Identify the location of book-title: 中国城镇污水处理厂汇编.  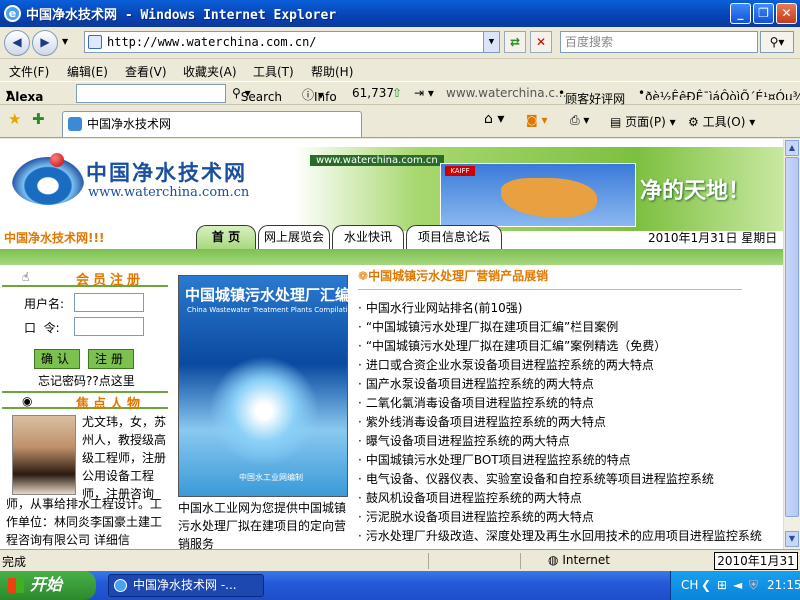
(268, 295).